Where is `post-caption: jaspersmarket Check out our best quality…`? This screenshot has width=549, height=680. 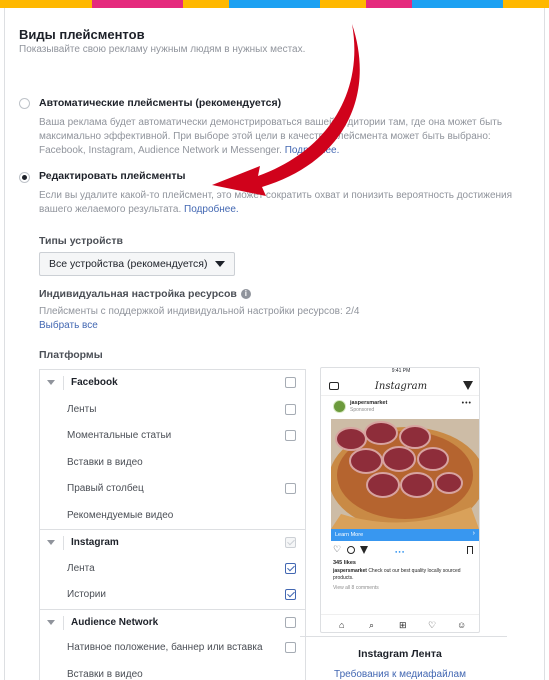
post-caption: jaspersmarket Check out our best quality… is located at coordinates (403, 575).